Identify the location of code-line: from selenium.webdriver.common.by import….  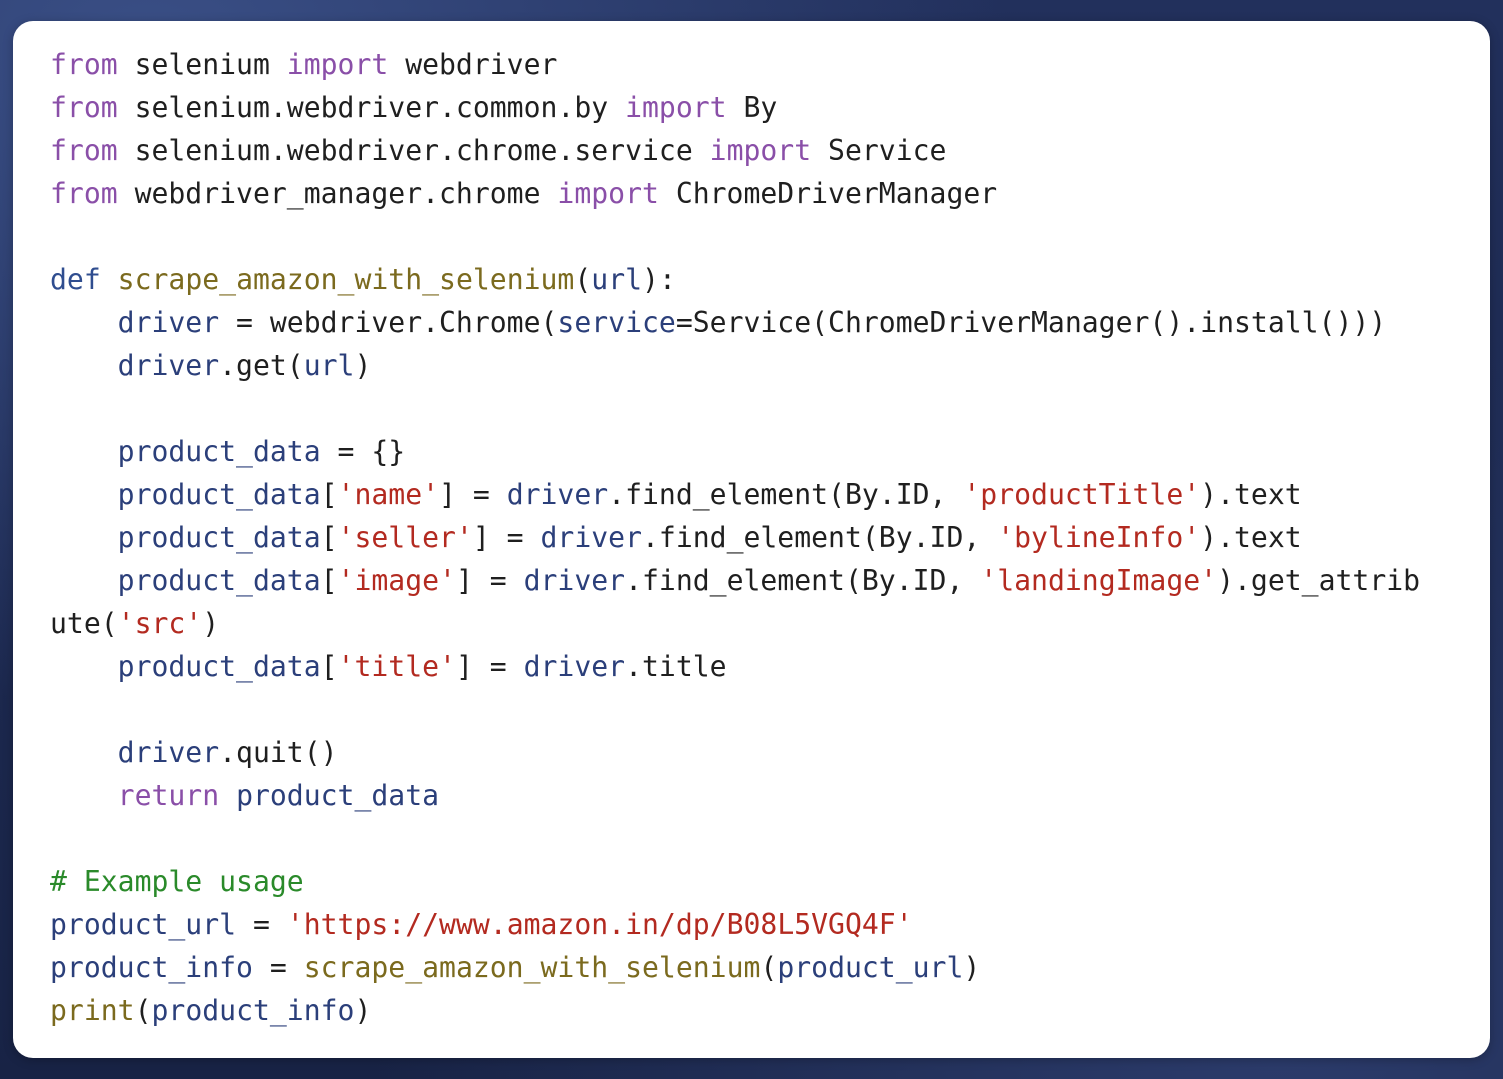
(735, 107).